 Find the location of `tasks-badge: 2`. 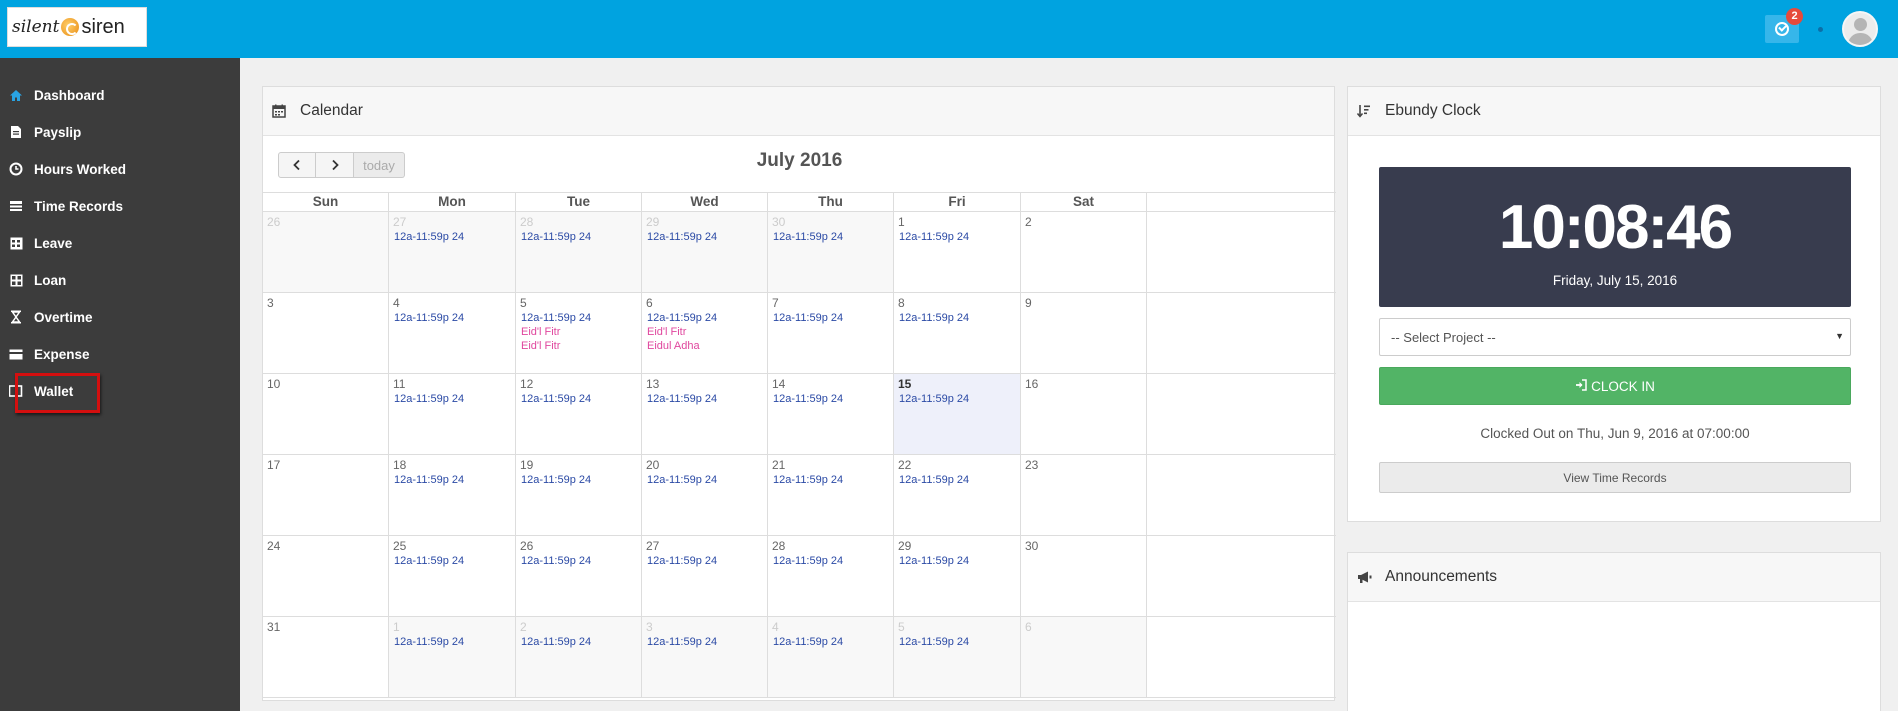

tasks-badge: 2 is located at coordinates (1794, 16).